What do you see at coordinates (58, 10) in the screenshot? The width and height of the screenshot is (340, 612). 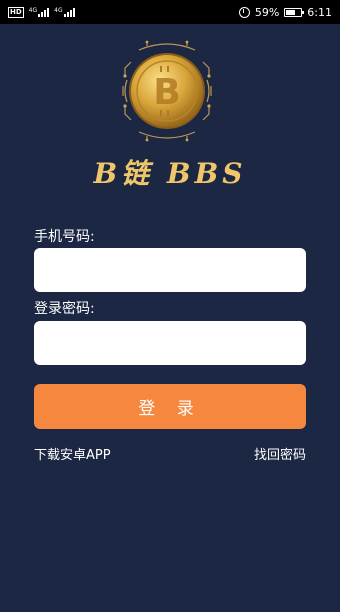 I see `network-type-label-2: 4G` at bounding box center [58, 10].